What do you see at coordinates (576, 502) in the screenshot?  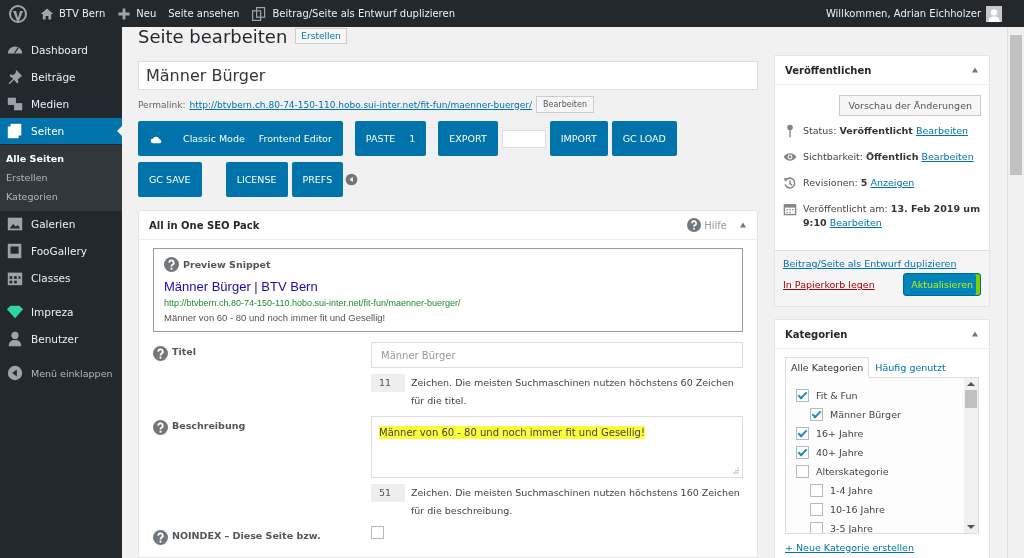 I see `hint-text: Zeichen. Die meisten Suchmaschinen nutzen höchstens 160 Zeichen für die beschreibung.` at bounding box center [576, 502].